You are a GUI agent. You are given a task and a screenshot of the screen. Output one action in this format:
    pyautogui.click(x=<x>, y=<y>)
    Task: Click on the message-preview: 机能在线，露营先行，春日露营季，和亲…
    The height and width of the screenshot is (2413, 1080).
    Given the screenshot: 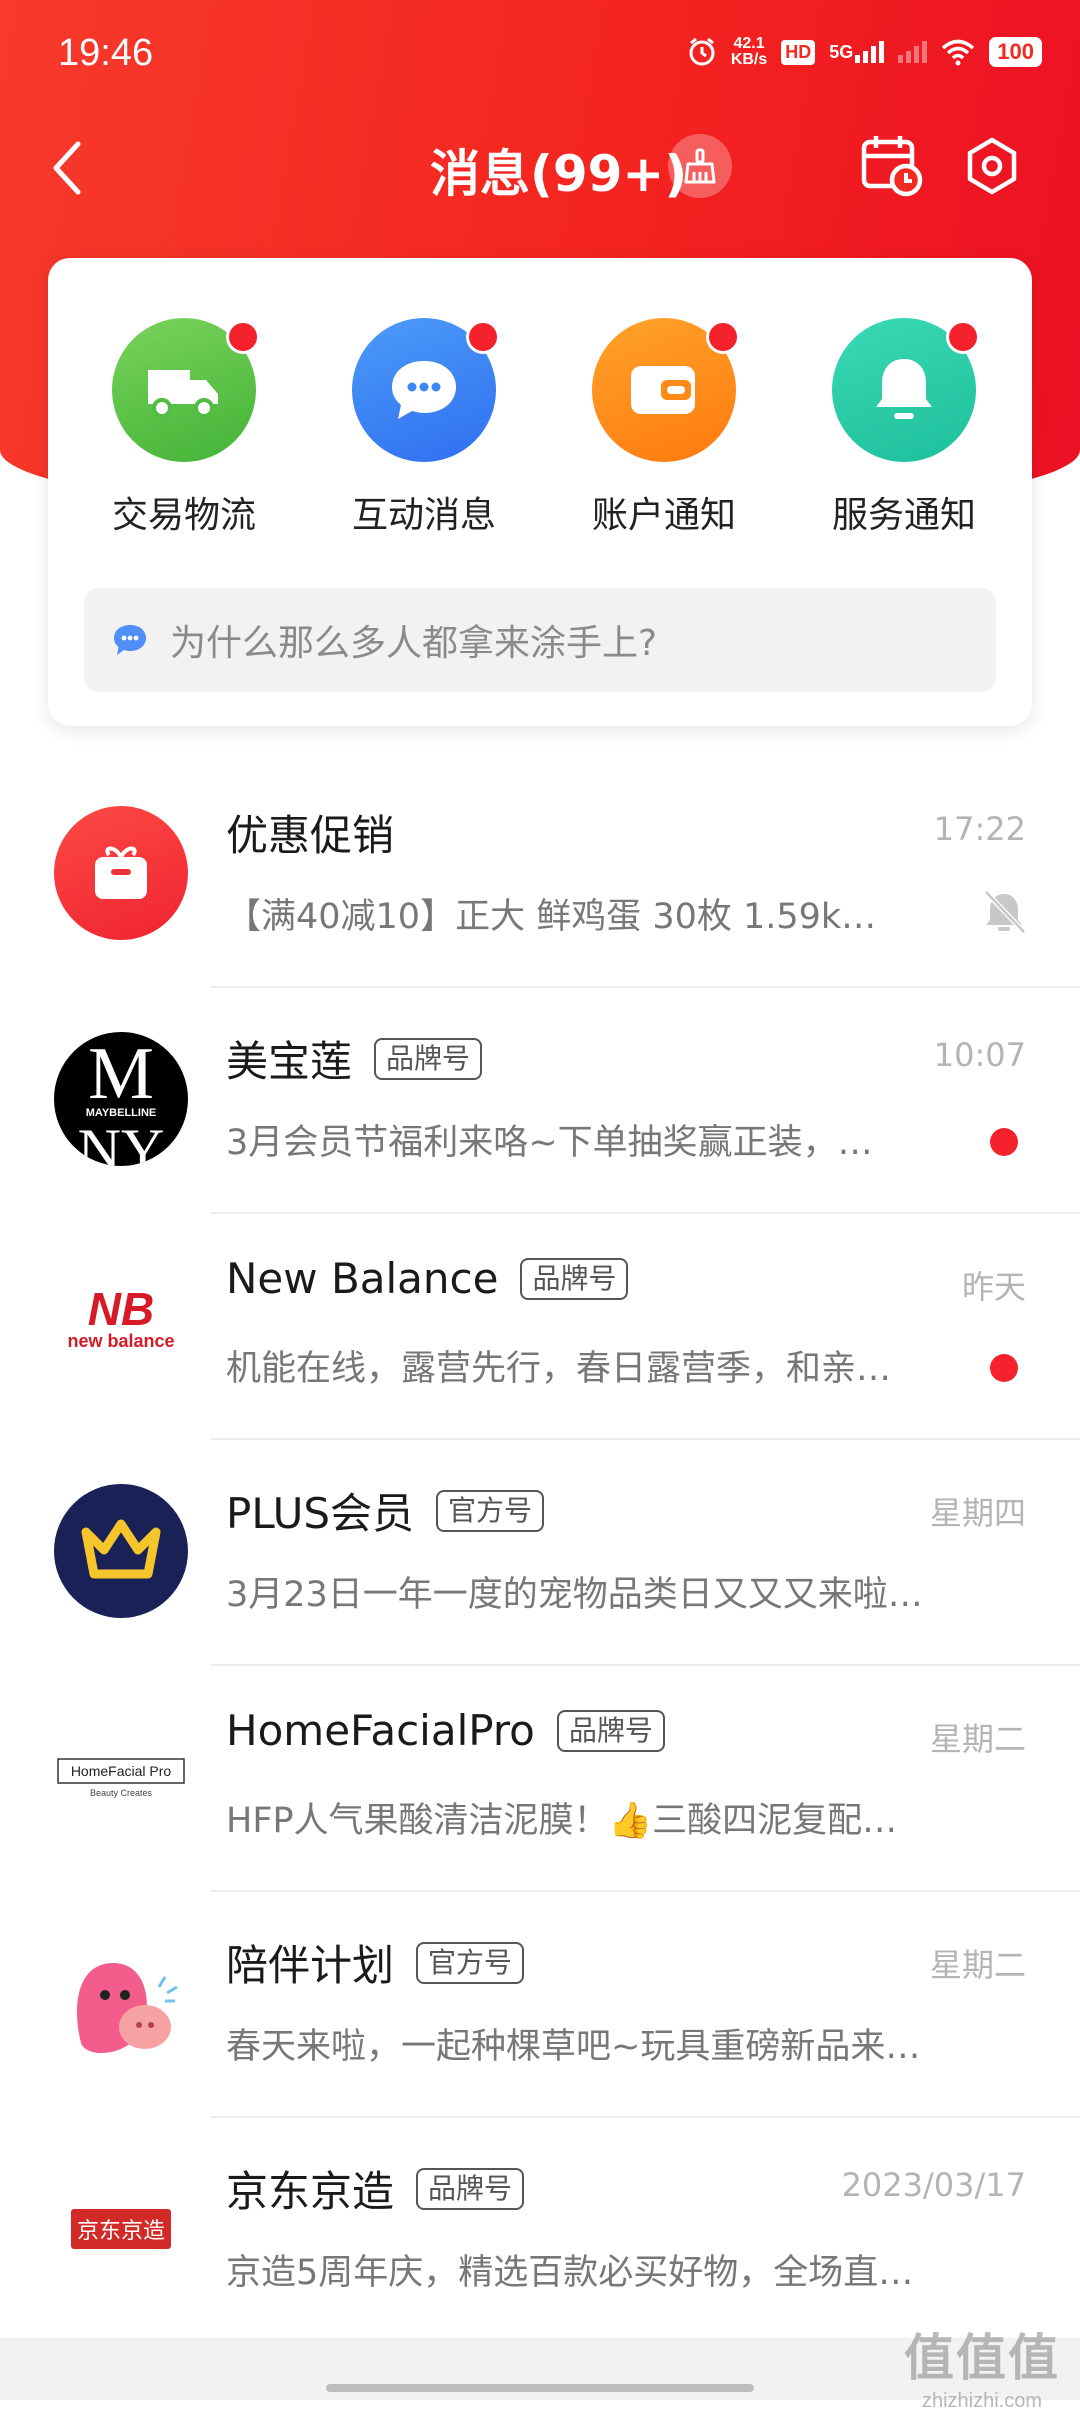 What is the action you would take?
    pyautogui.click(x=559, y=1369)
    